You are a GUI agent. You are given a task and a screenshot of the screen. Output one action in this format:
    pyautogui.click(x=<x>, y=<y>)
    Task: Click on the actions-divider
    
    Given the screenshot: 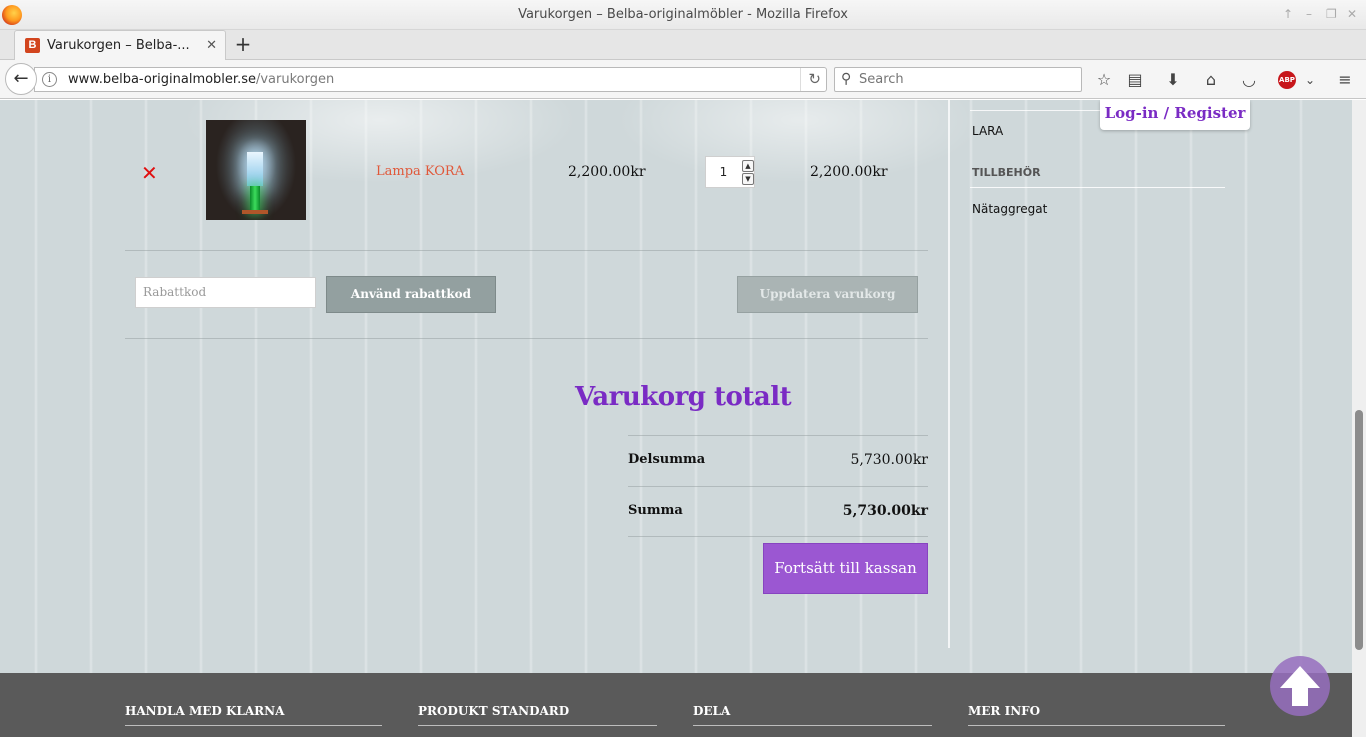 What is the action you would take?
    pyautogui.click(x=526, y=338)
    